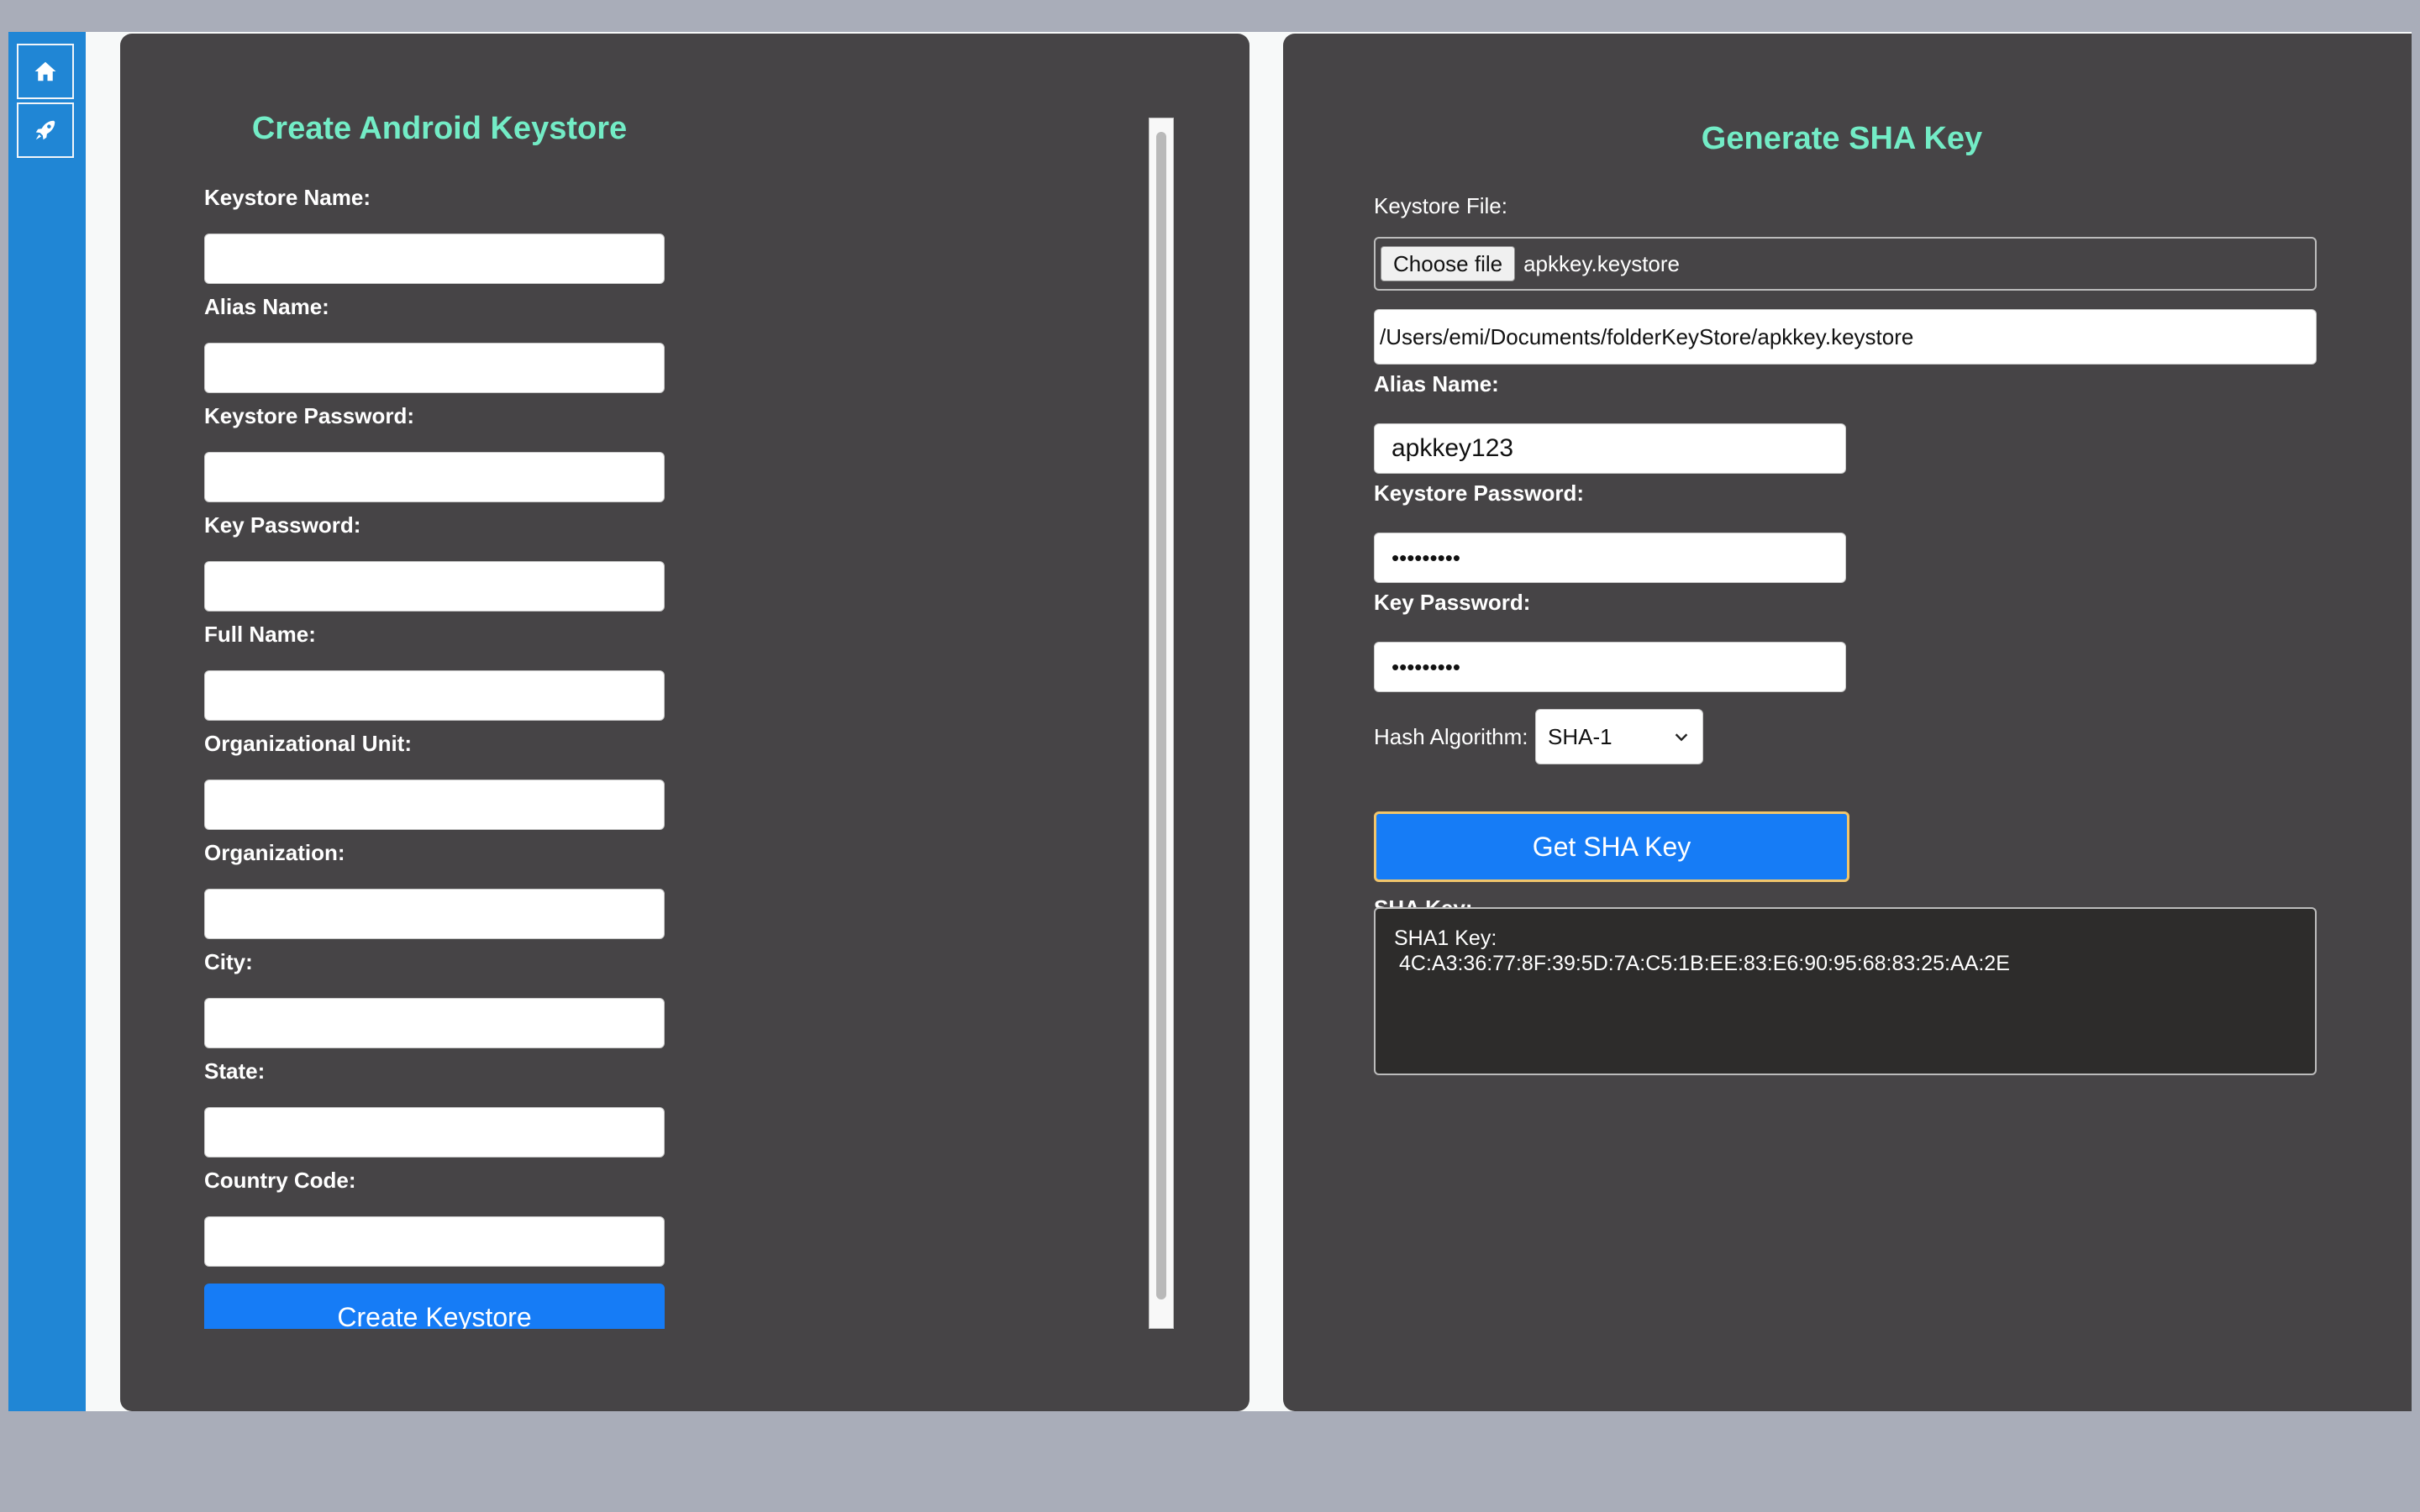  What do you see at coordinates (435, 477) in the screenshot?
I see `create-keystore-password-input` at bounding box center [435, 477].